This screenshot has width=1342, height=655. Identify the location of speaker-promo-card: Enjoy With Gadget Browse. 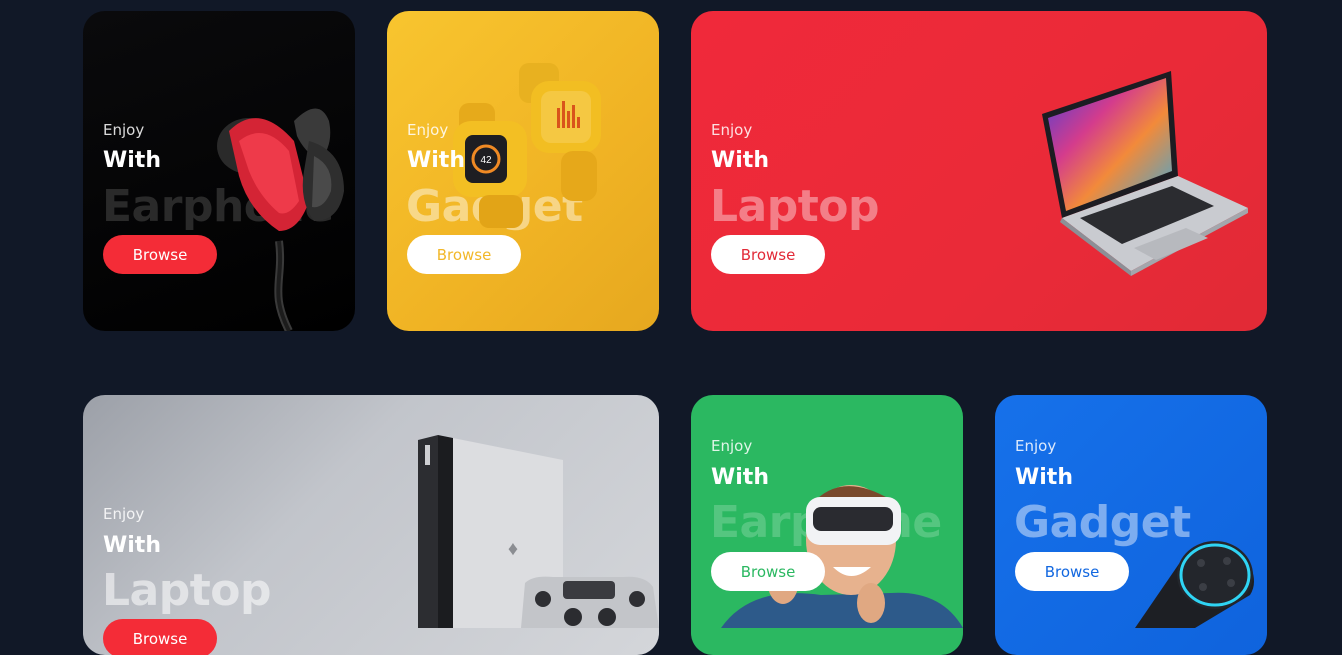
(1131, 525).